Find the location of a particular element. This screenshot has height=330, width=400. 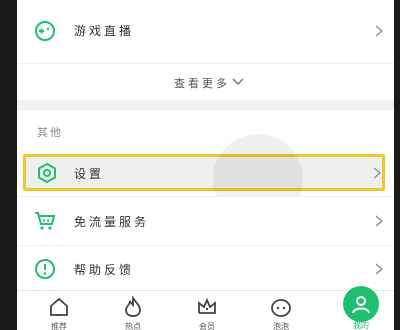

settings-label: 设置 is located at coordinates (89, 174).